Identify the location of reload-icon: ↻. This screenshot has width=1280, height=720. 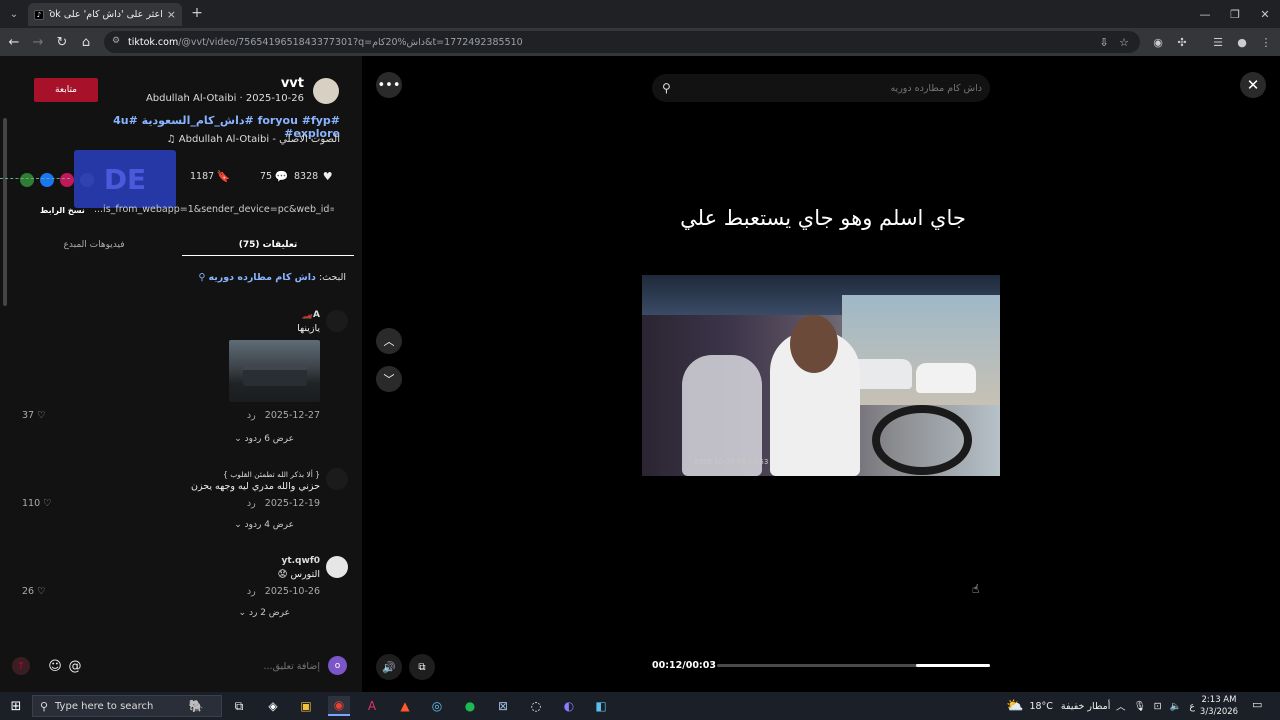
(62, 42).